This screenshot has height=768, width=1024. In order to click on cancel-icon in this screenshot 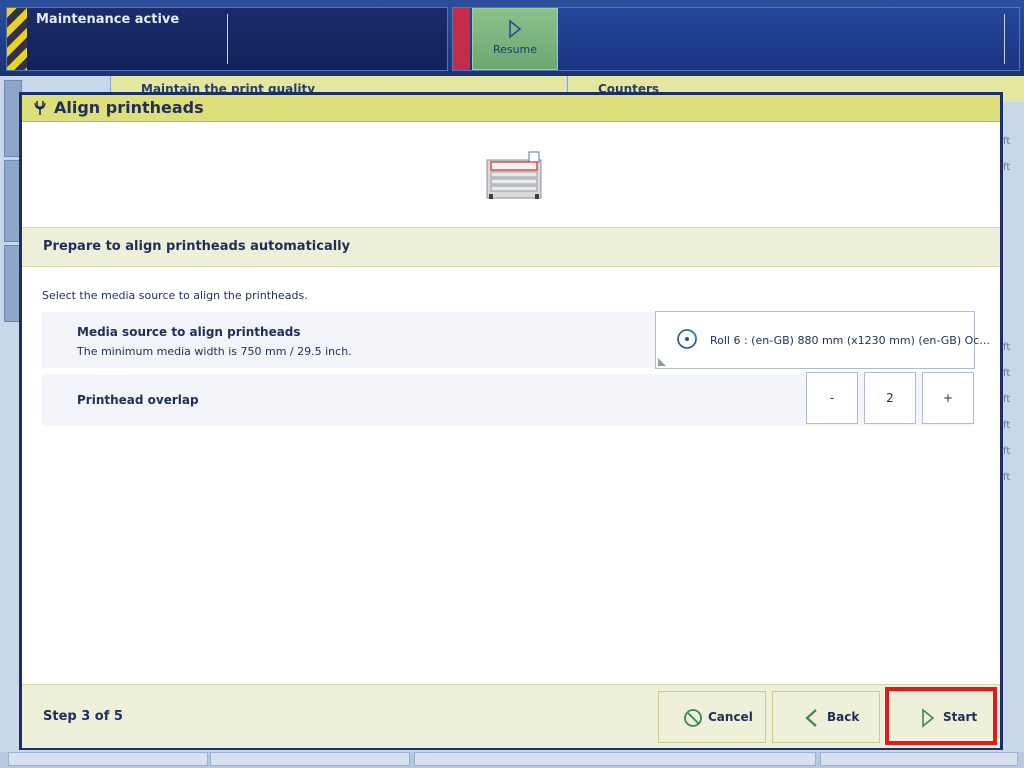, I will do `click(693, 718)`.